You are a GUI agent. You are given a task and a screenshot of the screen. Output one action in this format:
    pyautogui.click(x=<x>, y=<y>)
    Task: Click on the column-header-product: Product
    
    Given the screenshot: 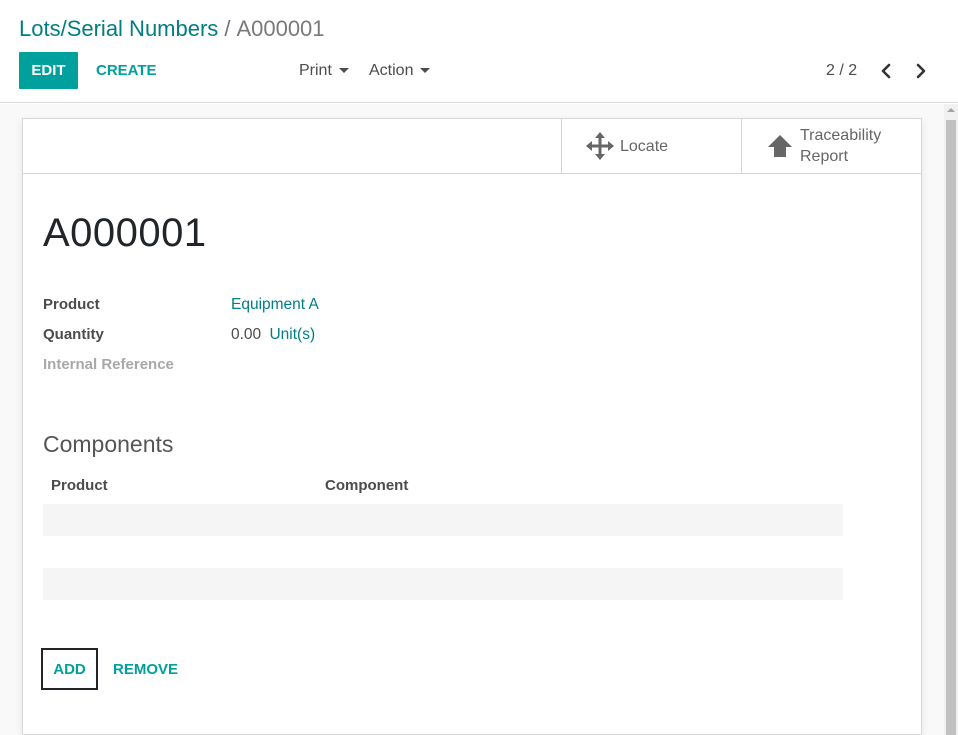 What is the action you would take?
    pyautogui.click(x=79, y=485)
    